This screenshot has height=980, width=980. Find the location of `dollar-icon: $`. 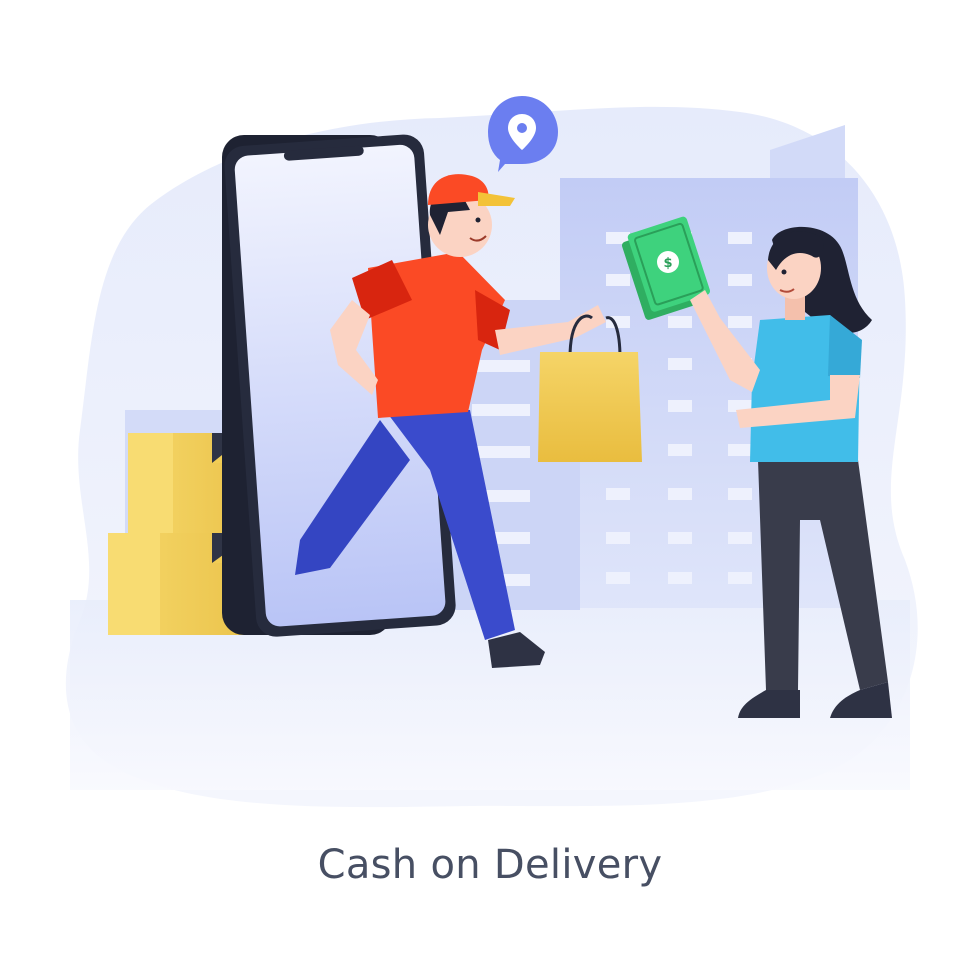

dollar-icon: $ is located at coordinates (668, 262).